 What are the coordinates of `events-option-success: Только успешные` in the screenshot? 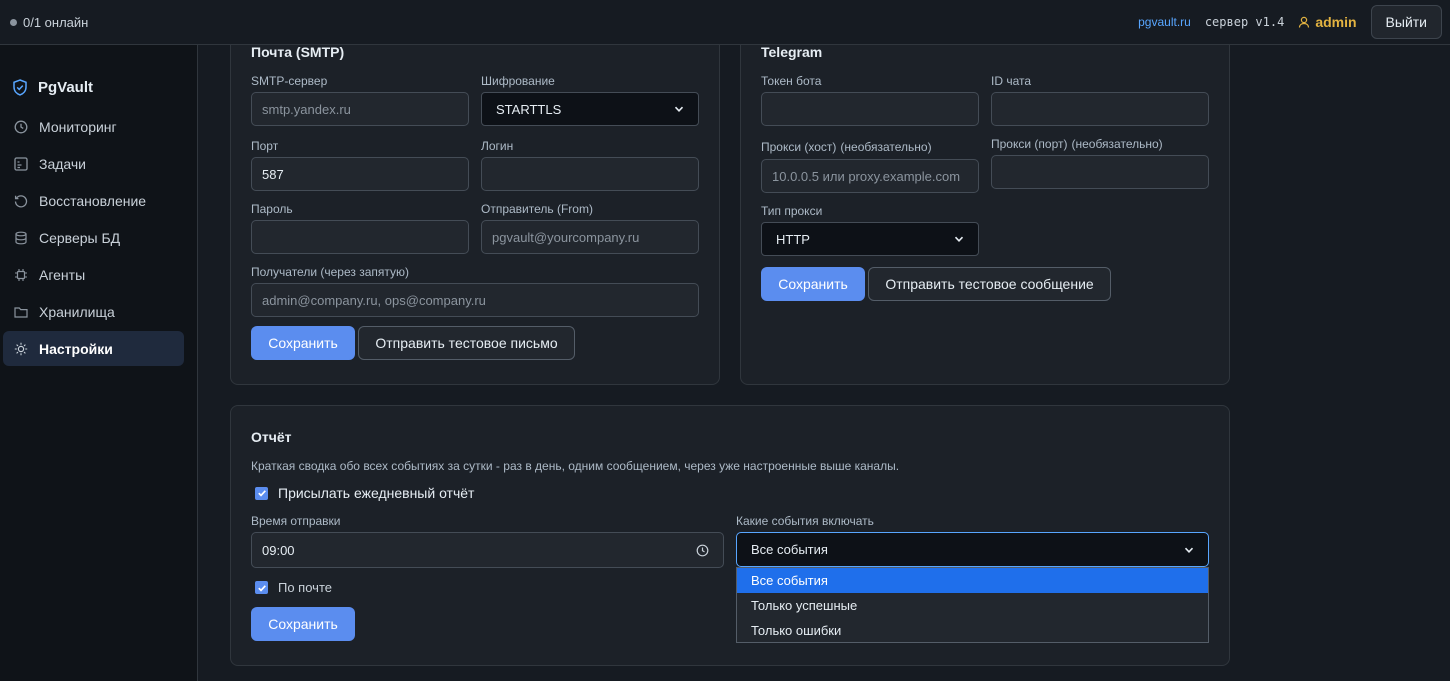 It's located at (972, 605).